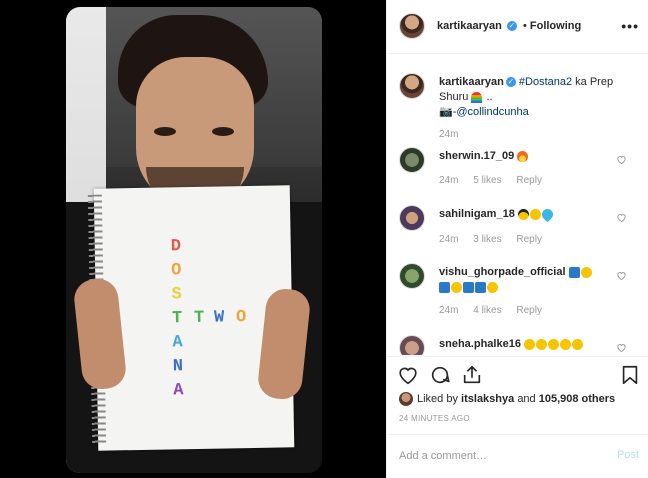 The image size is (648, 478). I want to click on comment-meta: 24m 5 likes Reply, so click(496, 180).